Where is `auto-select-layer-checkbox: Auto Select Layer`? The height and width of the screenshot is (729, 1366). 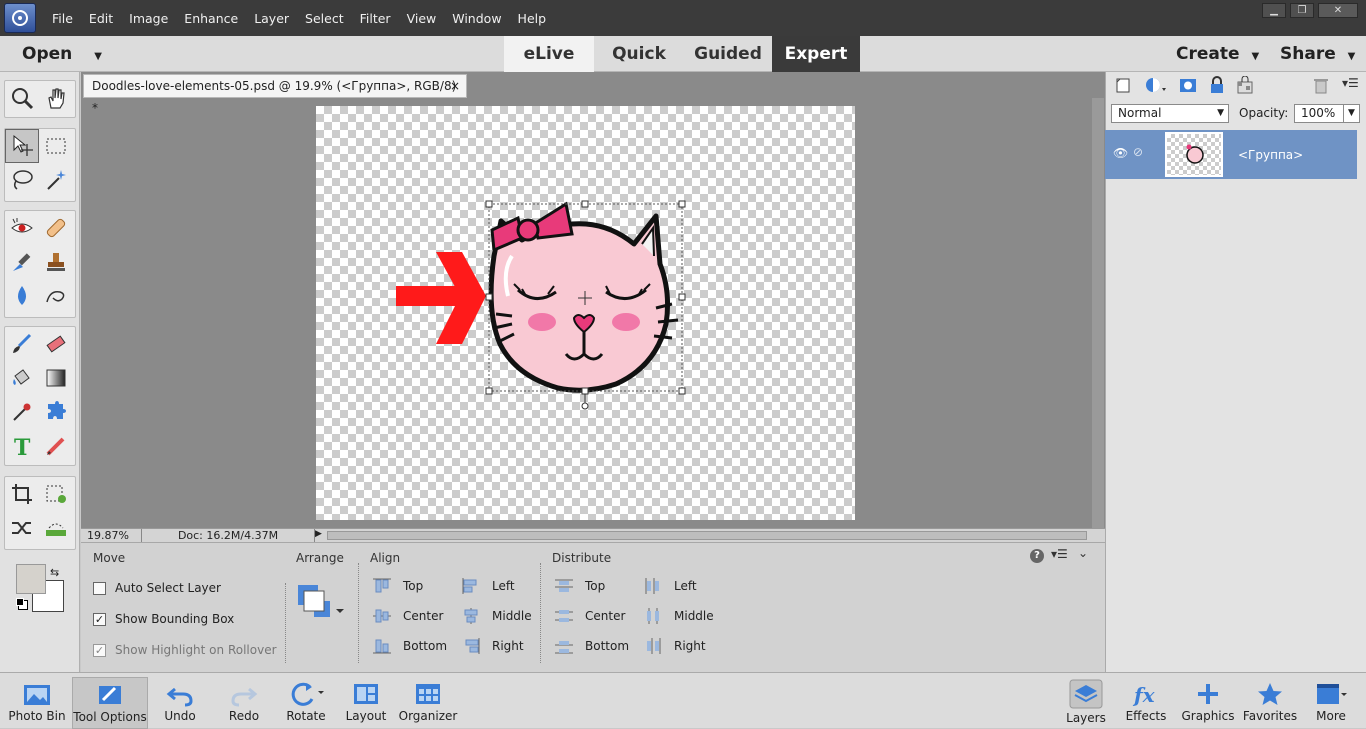
auto-select-layer-checkbox: Auto Select Layer is located at coordinates (157, 588).